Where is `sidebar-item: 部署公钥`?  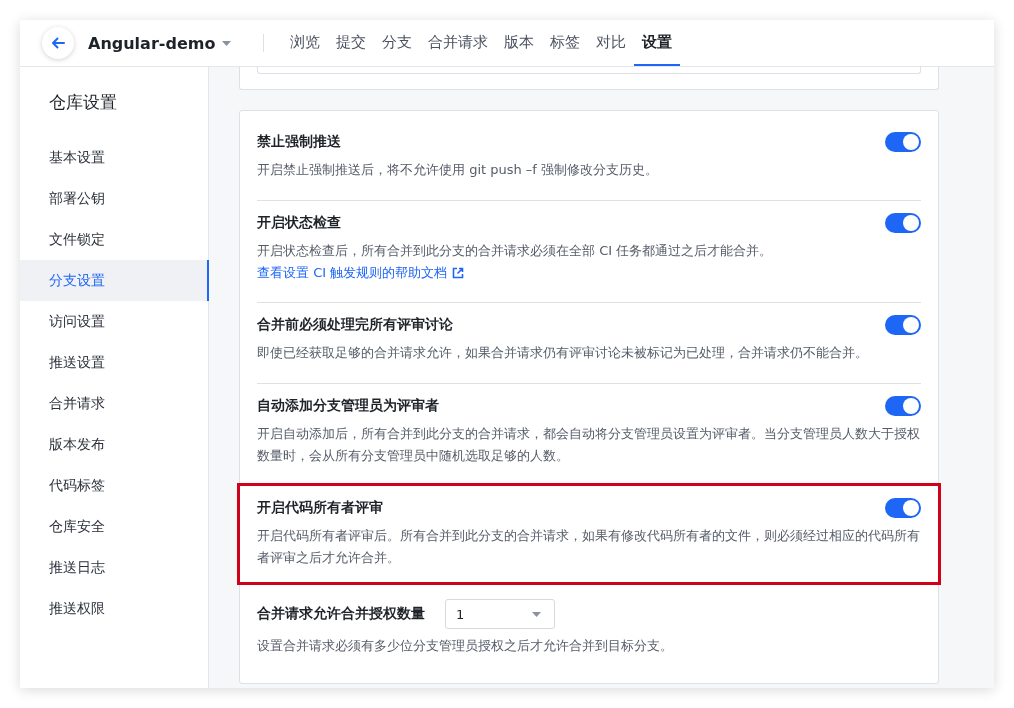 sidebar-item: 部署公钥 is located at coordinates (114, 198).